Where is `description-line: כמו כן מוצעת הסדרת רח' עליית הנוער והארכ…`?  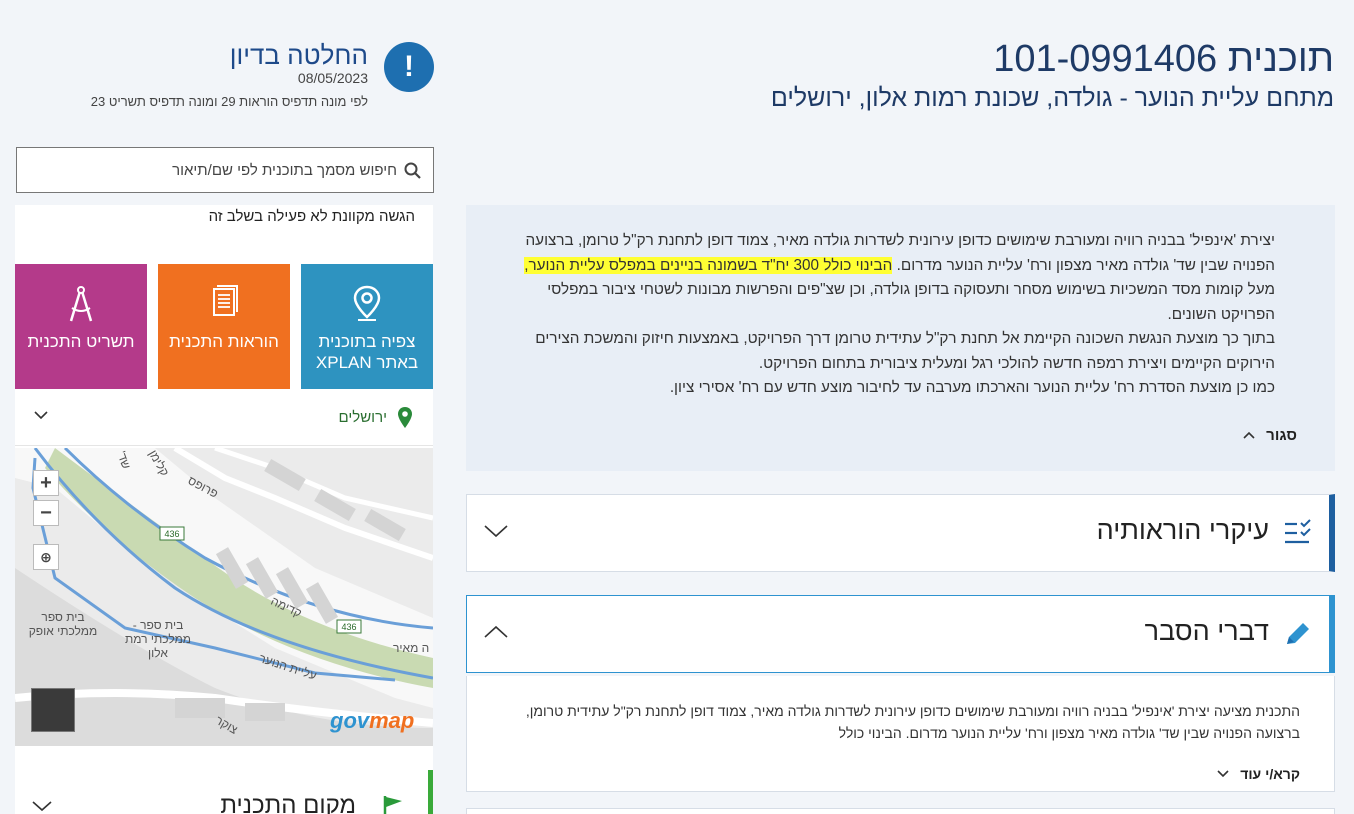
description-line: כמו כן מוצעת הסדרת רח' עליית הנוער והארכ… is located at coordinates (972, 387).